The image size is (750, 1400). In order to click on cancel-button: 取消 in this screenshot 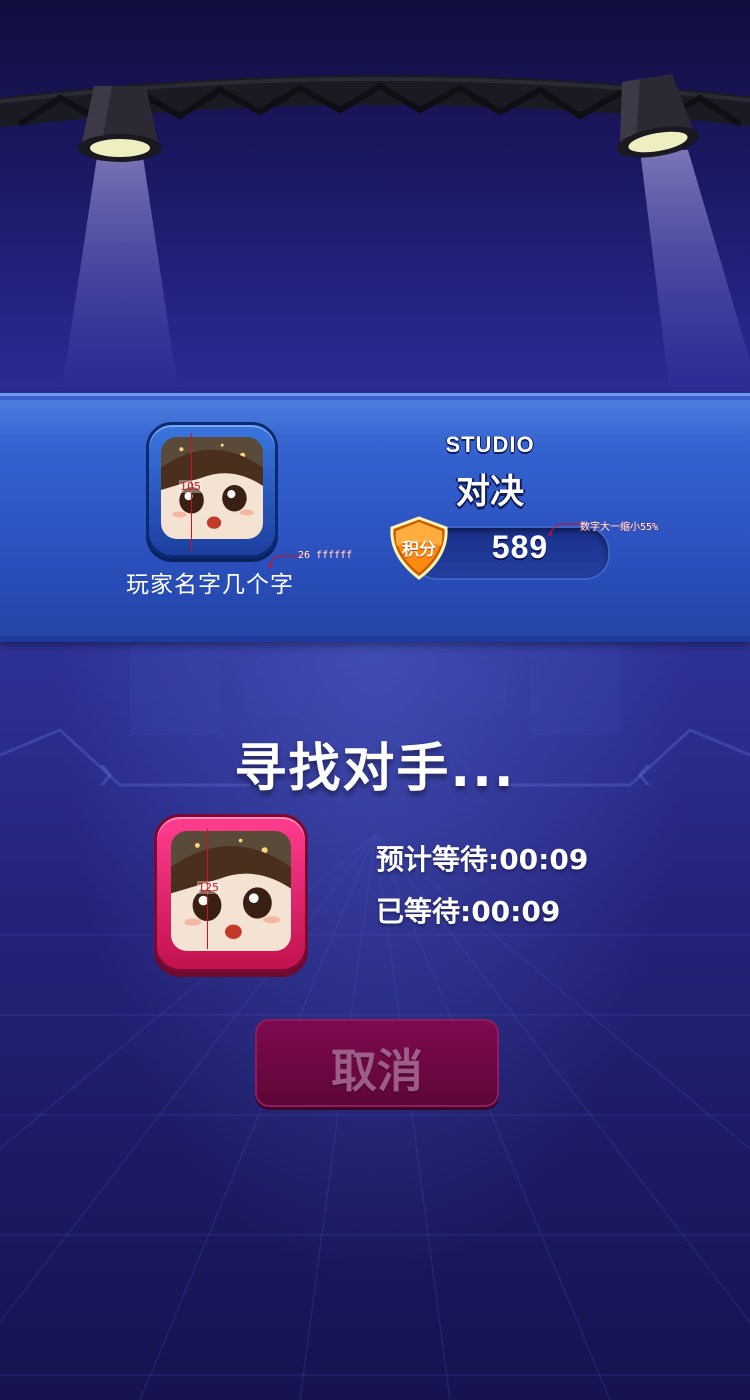, I will do `click(377, 1063)`.